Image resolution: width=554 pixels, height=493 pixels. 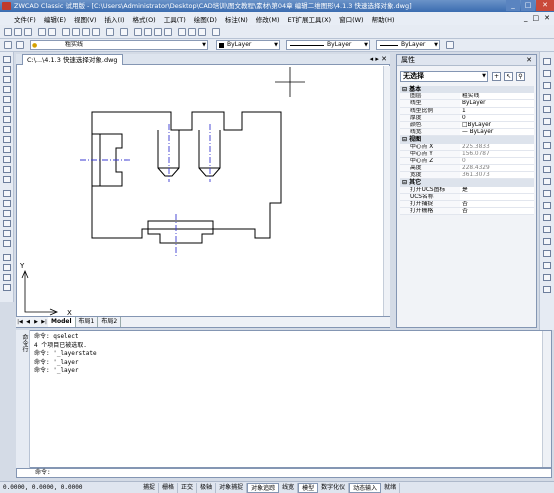 What do you see at coordinates (547, 193) in the screenshot?
I see `extend-icon` at bounding box center [547, 193].